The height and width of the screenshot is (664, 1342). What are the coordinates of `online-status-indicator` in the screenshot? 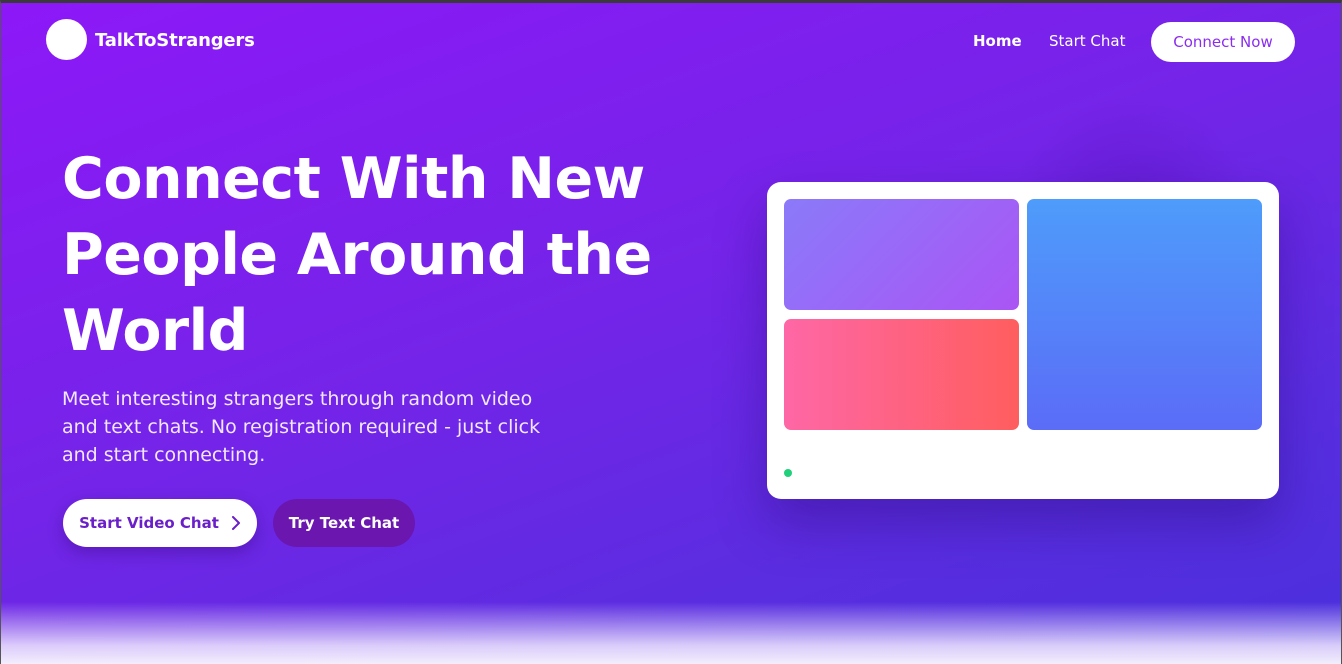 It's located at (788, 473).